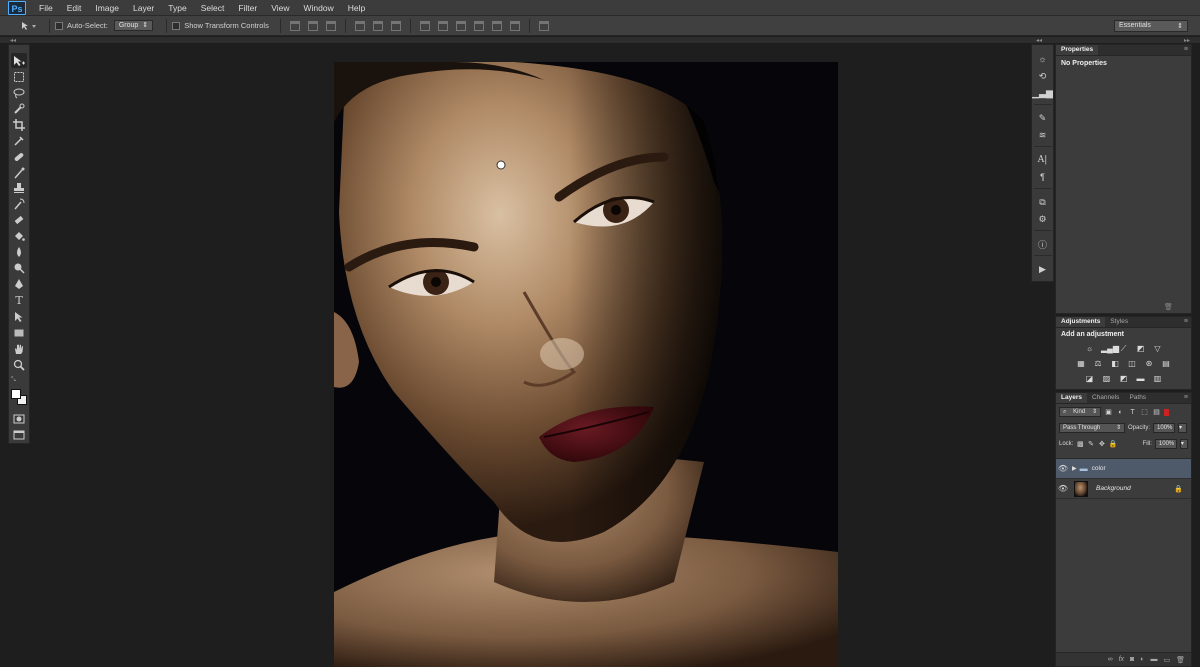 The image size is (1200, 667). I want to click on new-adjustment-icon: ◐, so click(1142, 659).